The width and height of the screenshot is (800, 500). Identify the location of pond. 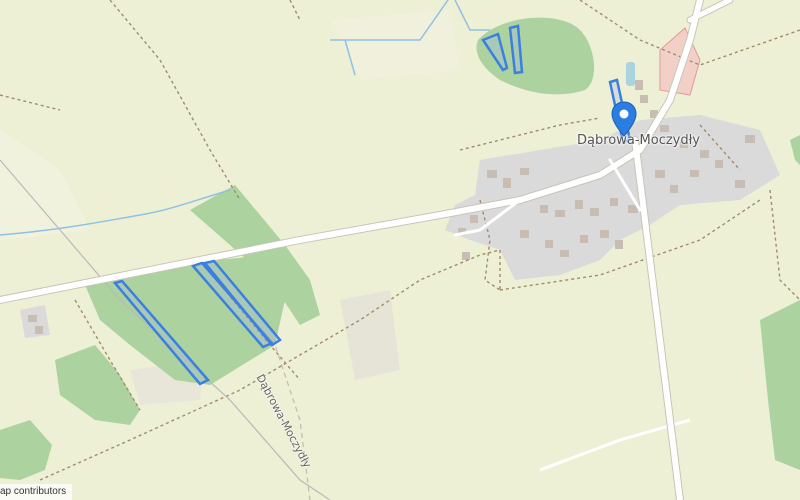
(630, 74).